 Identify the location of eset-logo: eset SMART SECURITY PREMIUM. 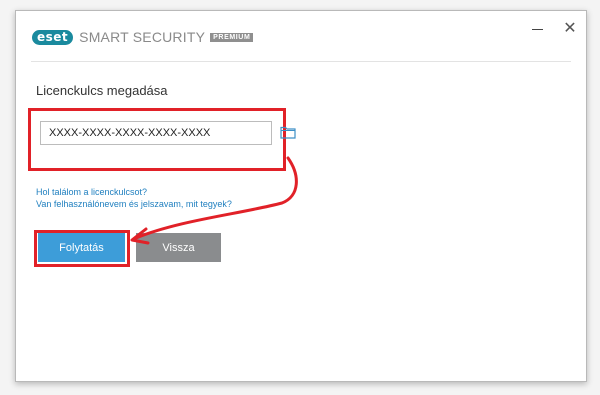
(143, 37).